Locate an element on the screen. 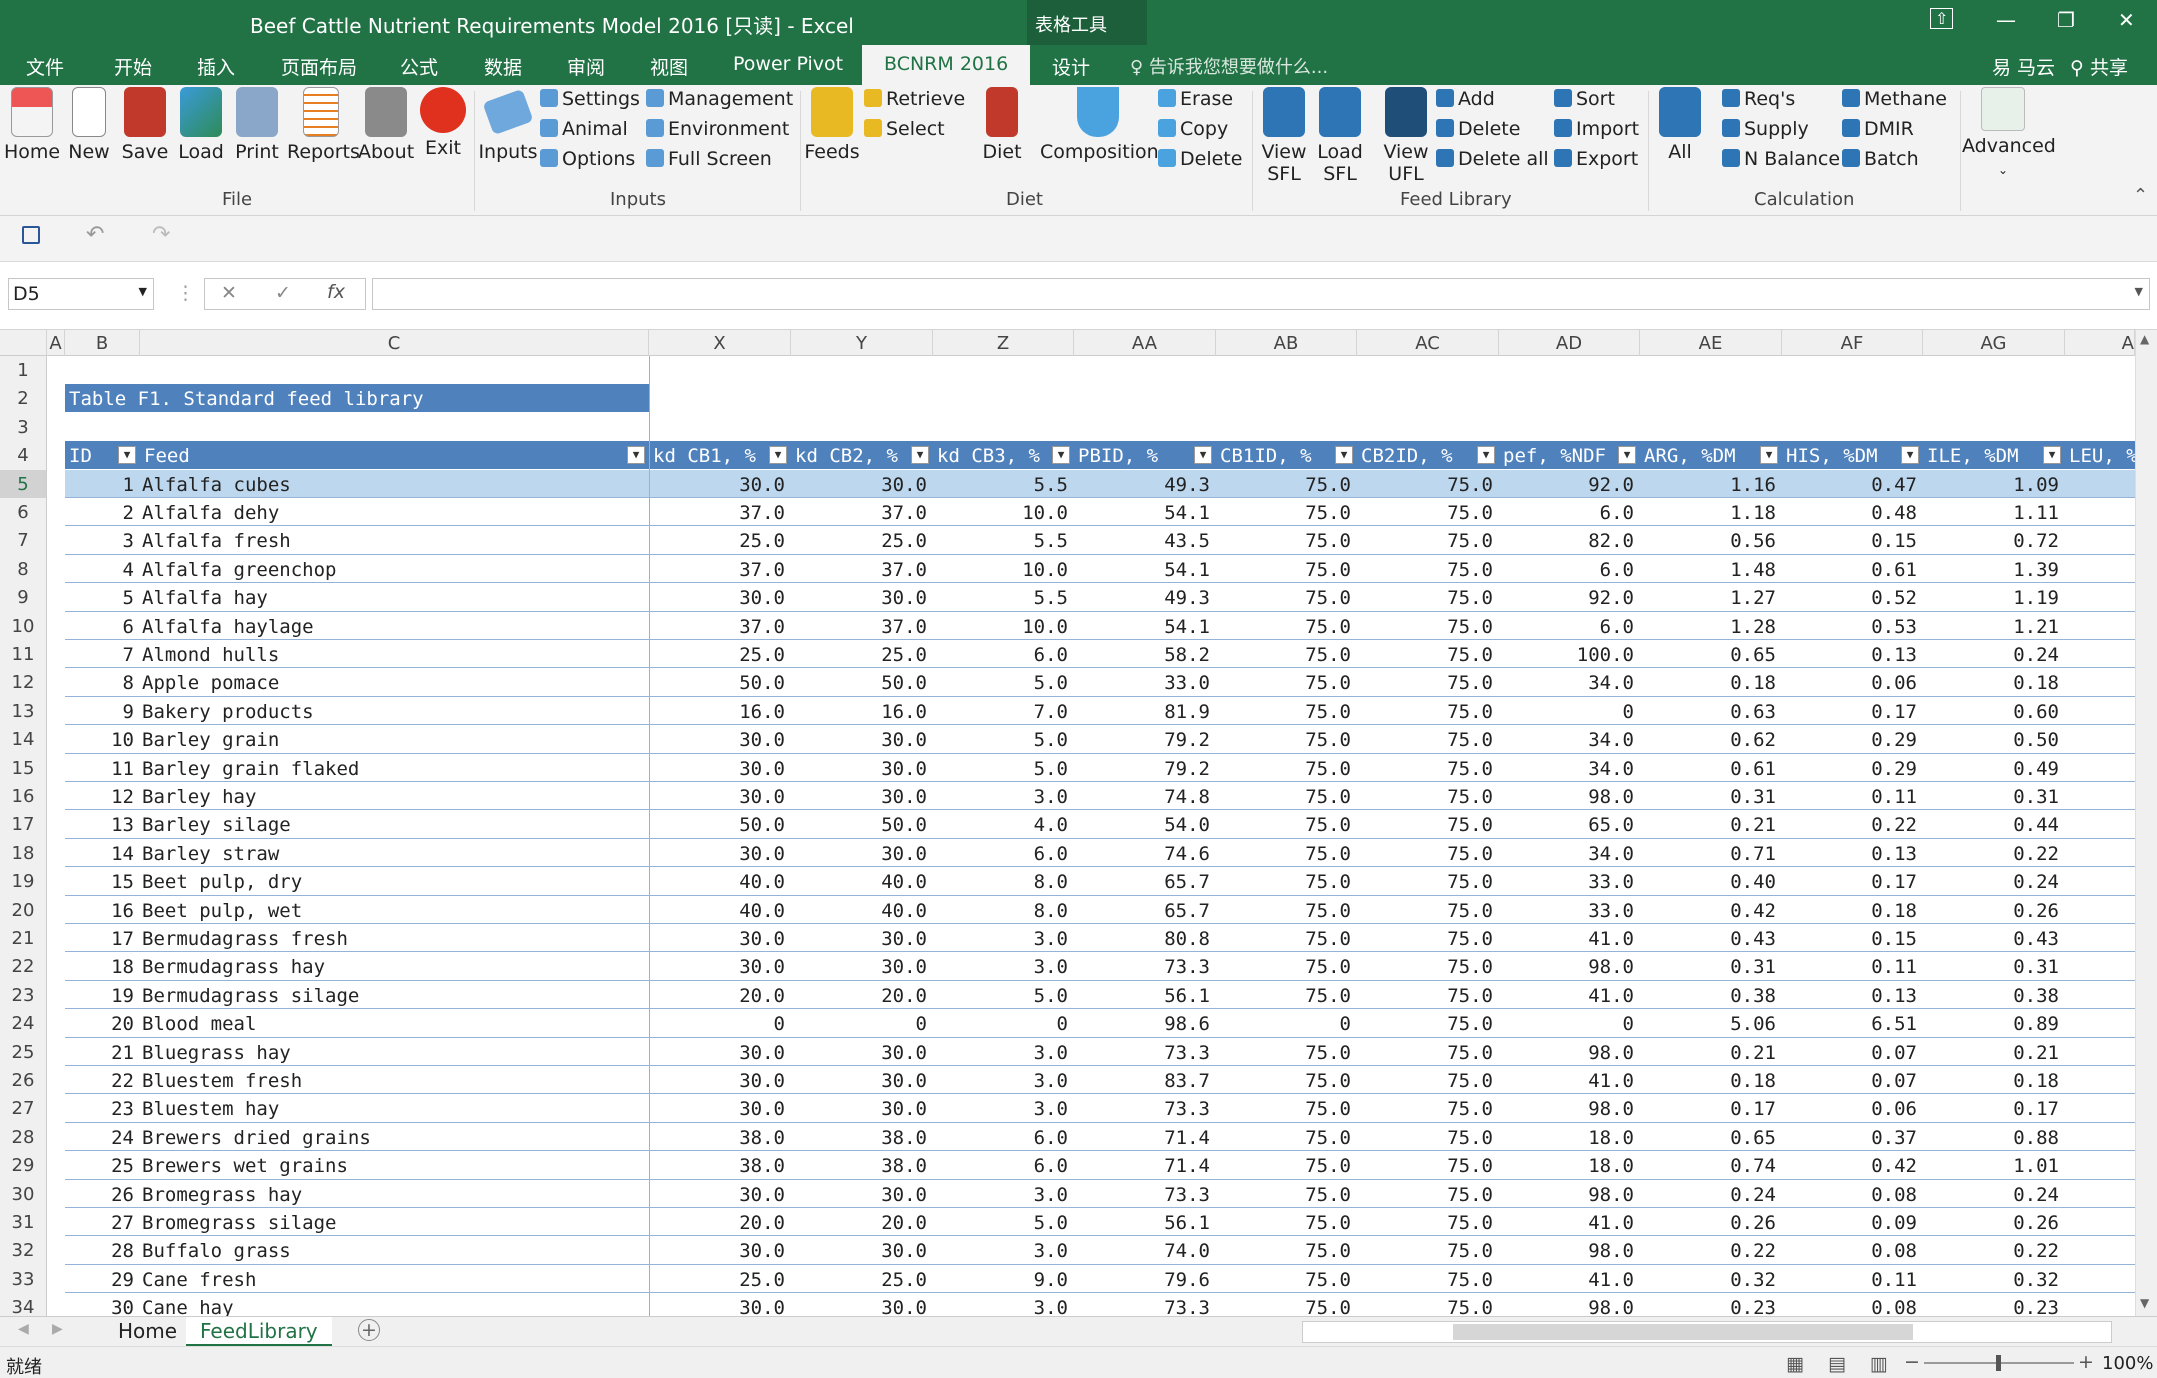  feed-value-cell: 74.0 is located at coordinates (1145, 1250).